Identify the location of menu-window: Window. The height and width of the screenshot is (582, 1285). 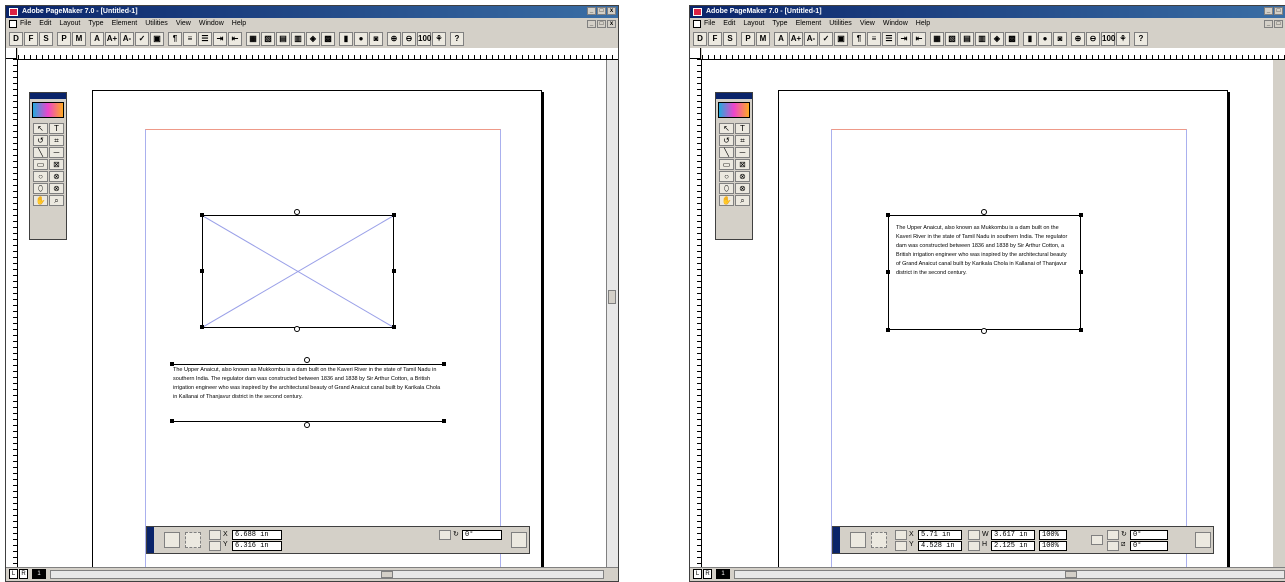
(211, 24).